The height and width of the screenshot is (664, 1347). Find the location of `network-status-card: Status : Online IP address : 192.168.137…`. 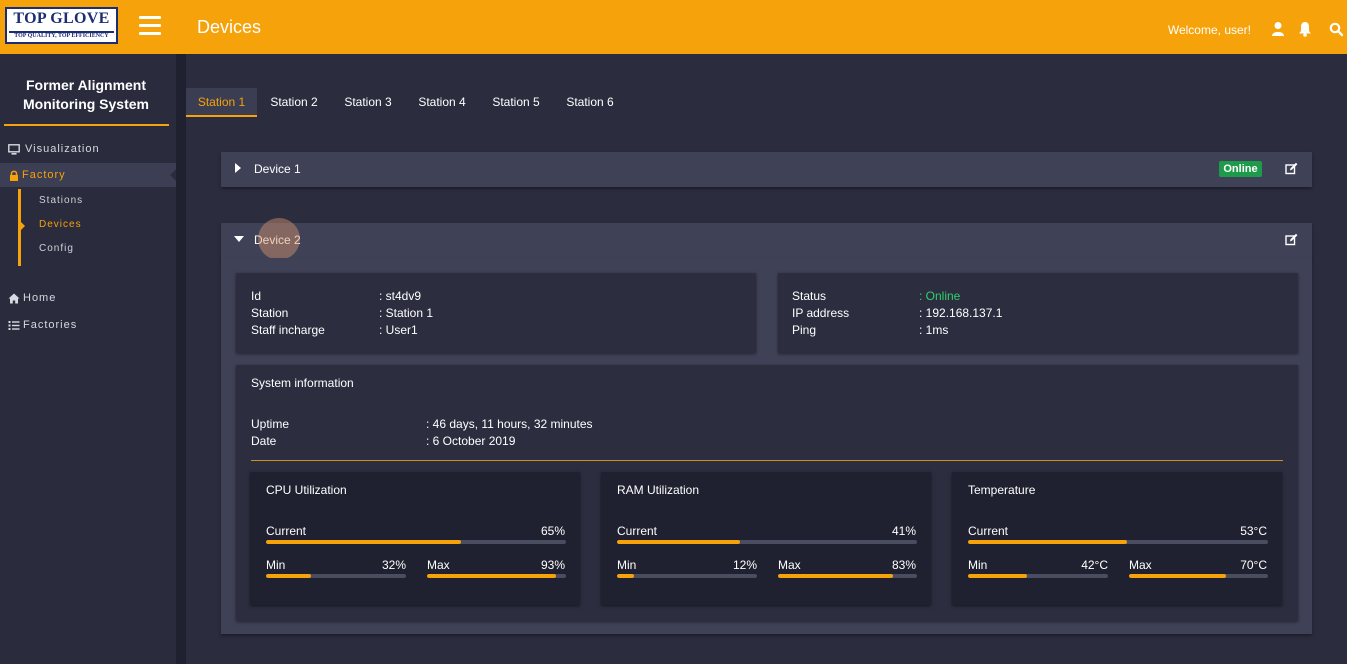

network-status-card: Status : Online IP address : 192.168.137… is located at coordinates (1038, 313).